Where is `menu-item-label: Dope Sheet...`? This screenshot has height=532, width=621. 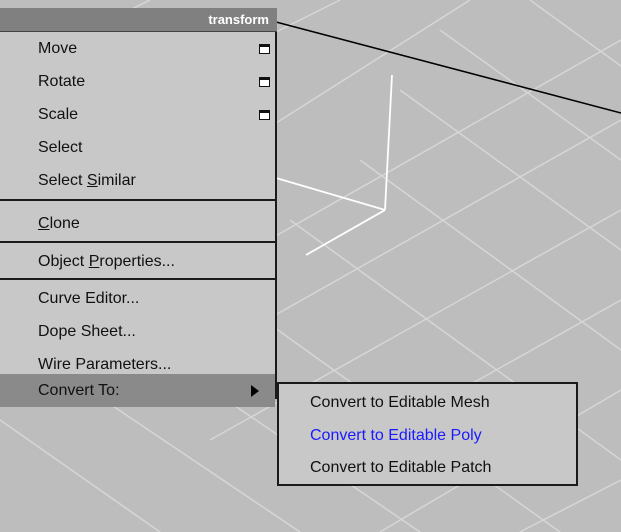 menu-item-label: Dope Sheet... is located at coordinates (87, 331).